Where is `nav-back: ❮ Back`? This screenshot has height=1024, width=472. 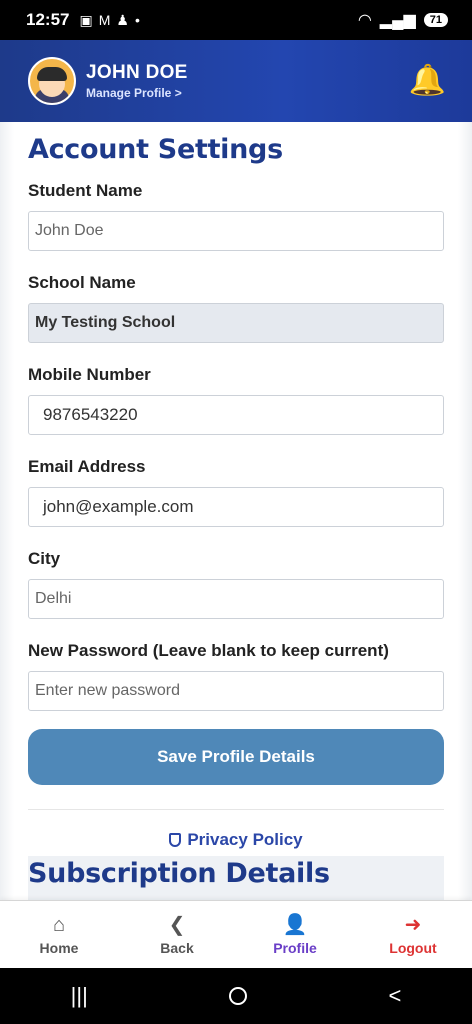
nav-back: ❮ Back is located at coordinates (177, 934).